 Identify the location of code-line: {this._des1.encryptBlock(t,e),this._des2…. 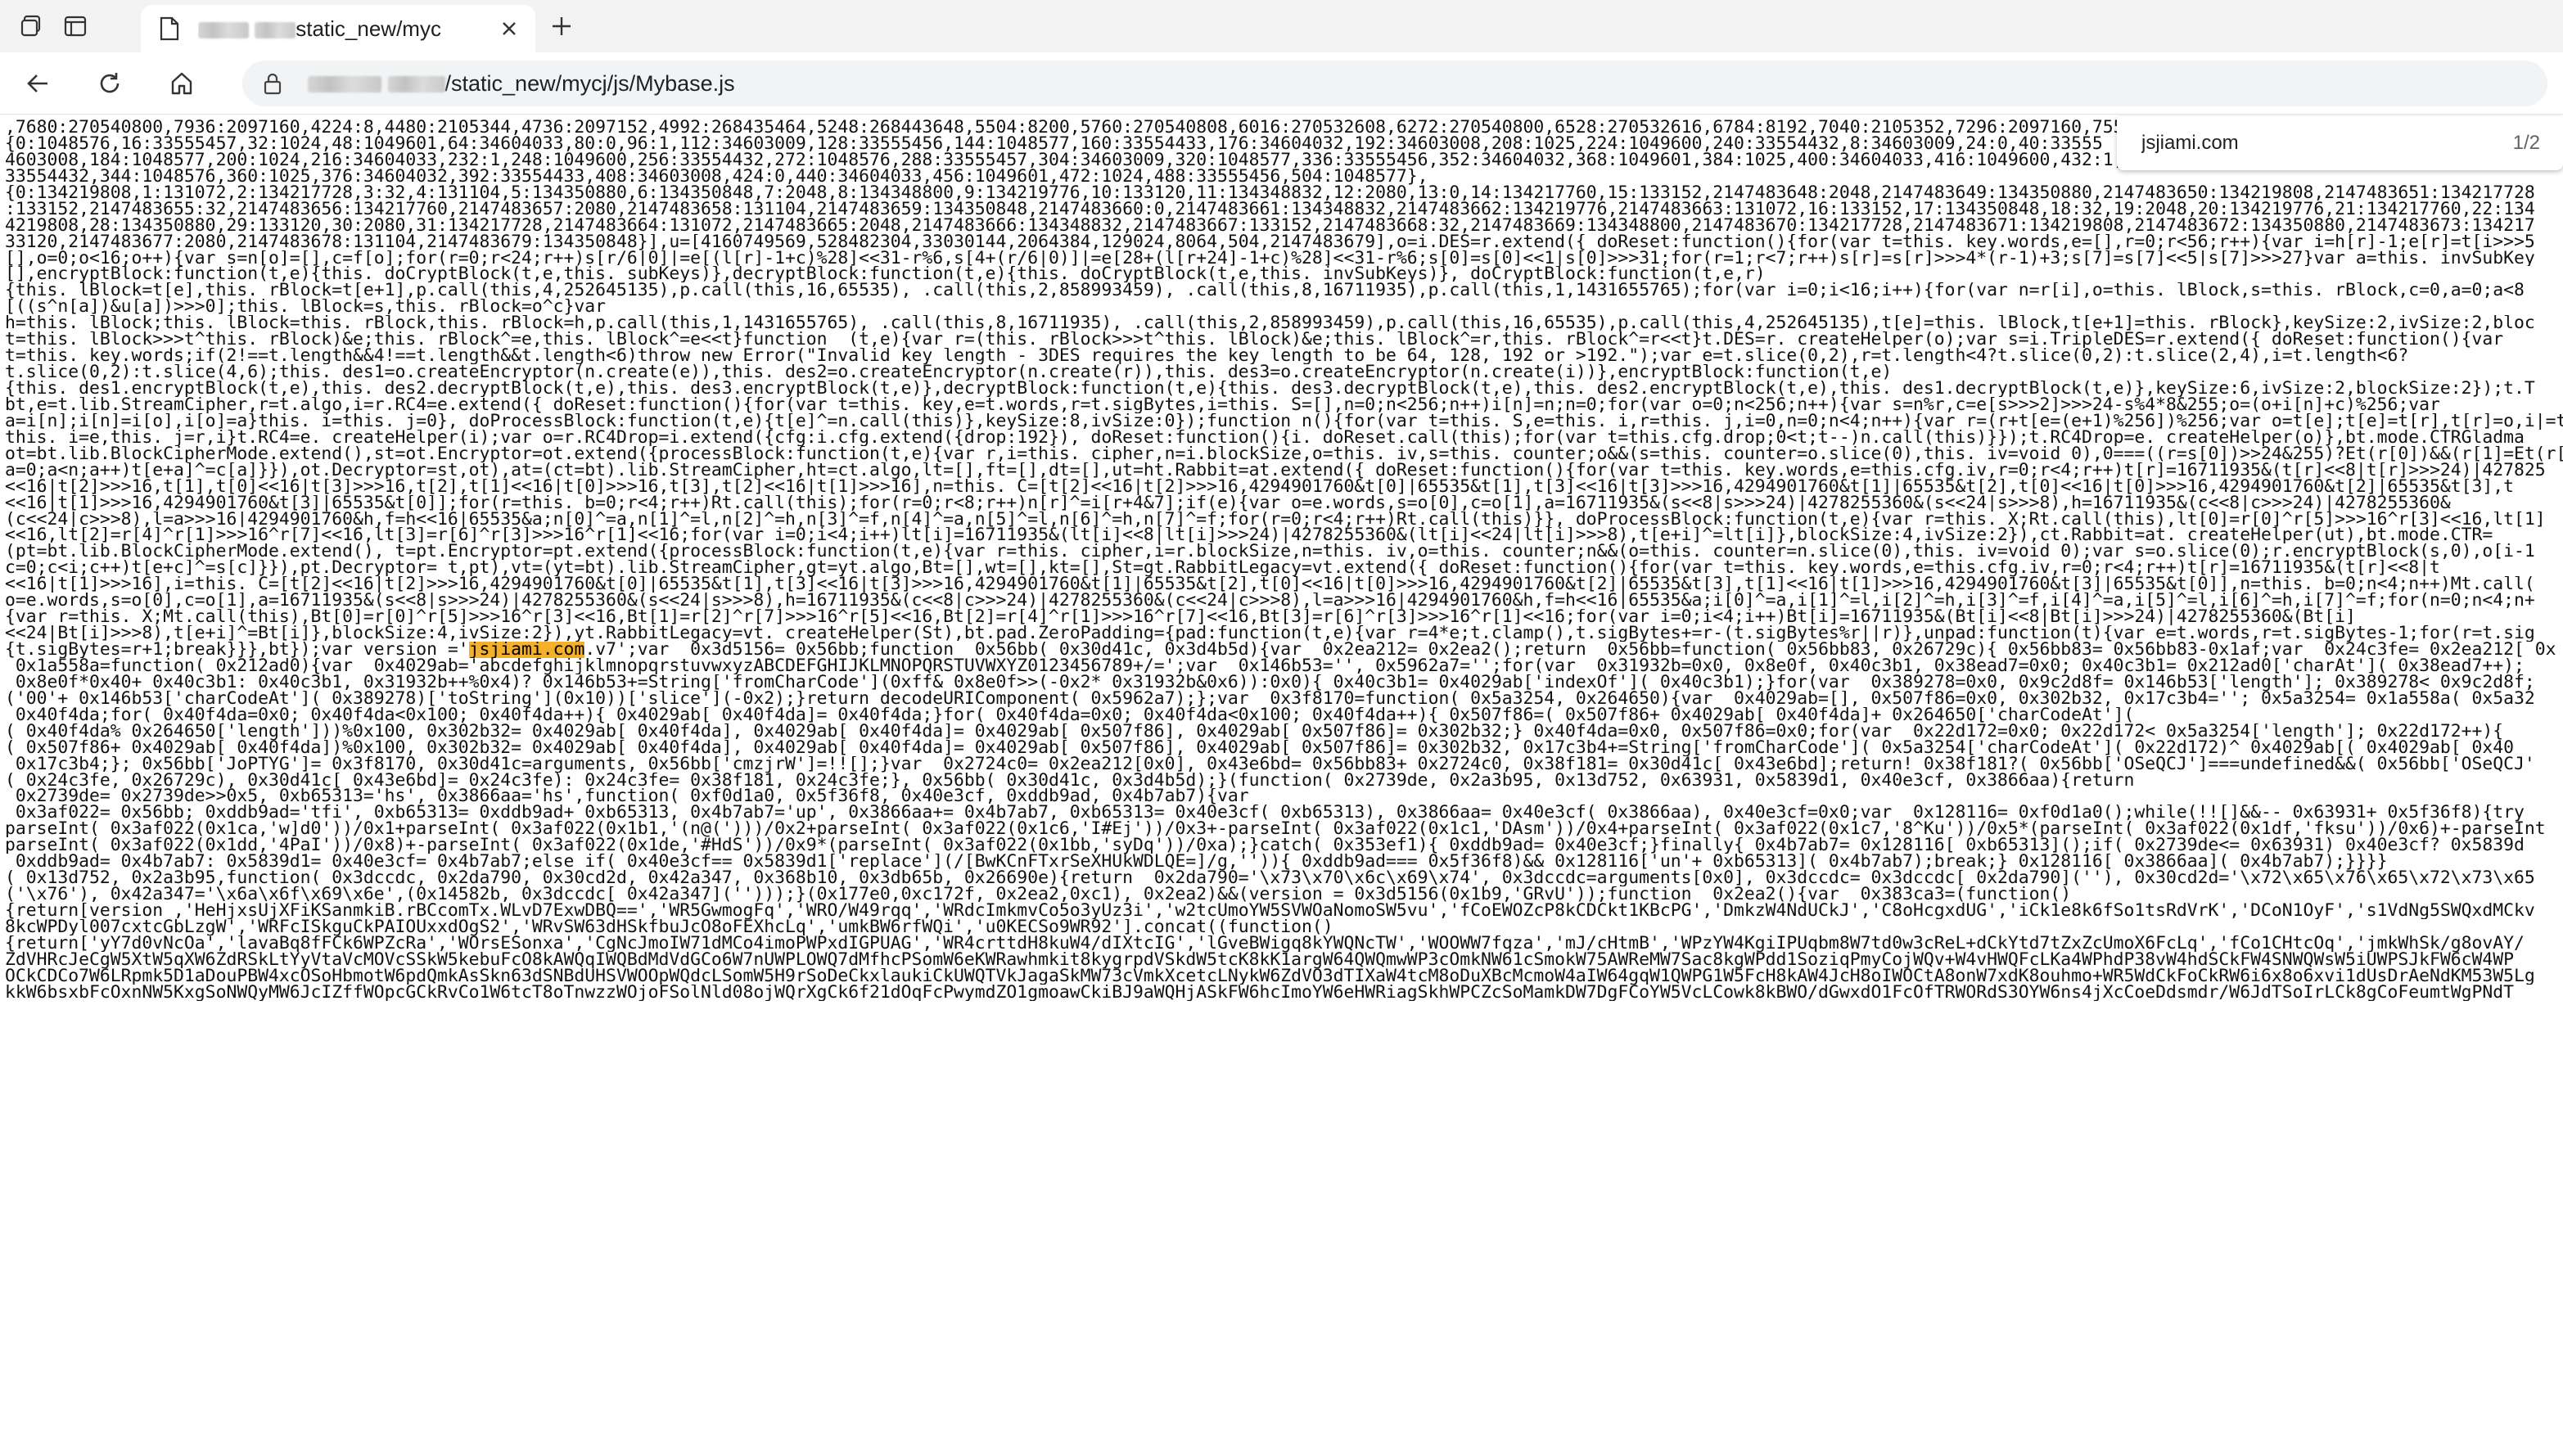
(1270, 389).